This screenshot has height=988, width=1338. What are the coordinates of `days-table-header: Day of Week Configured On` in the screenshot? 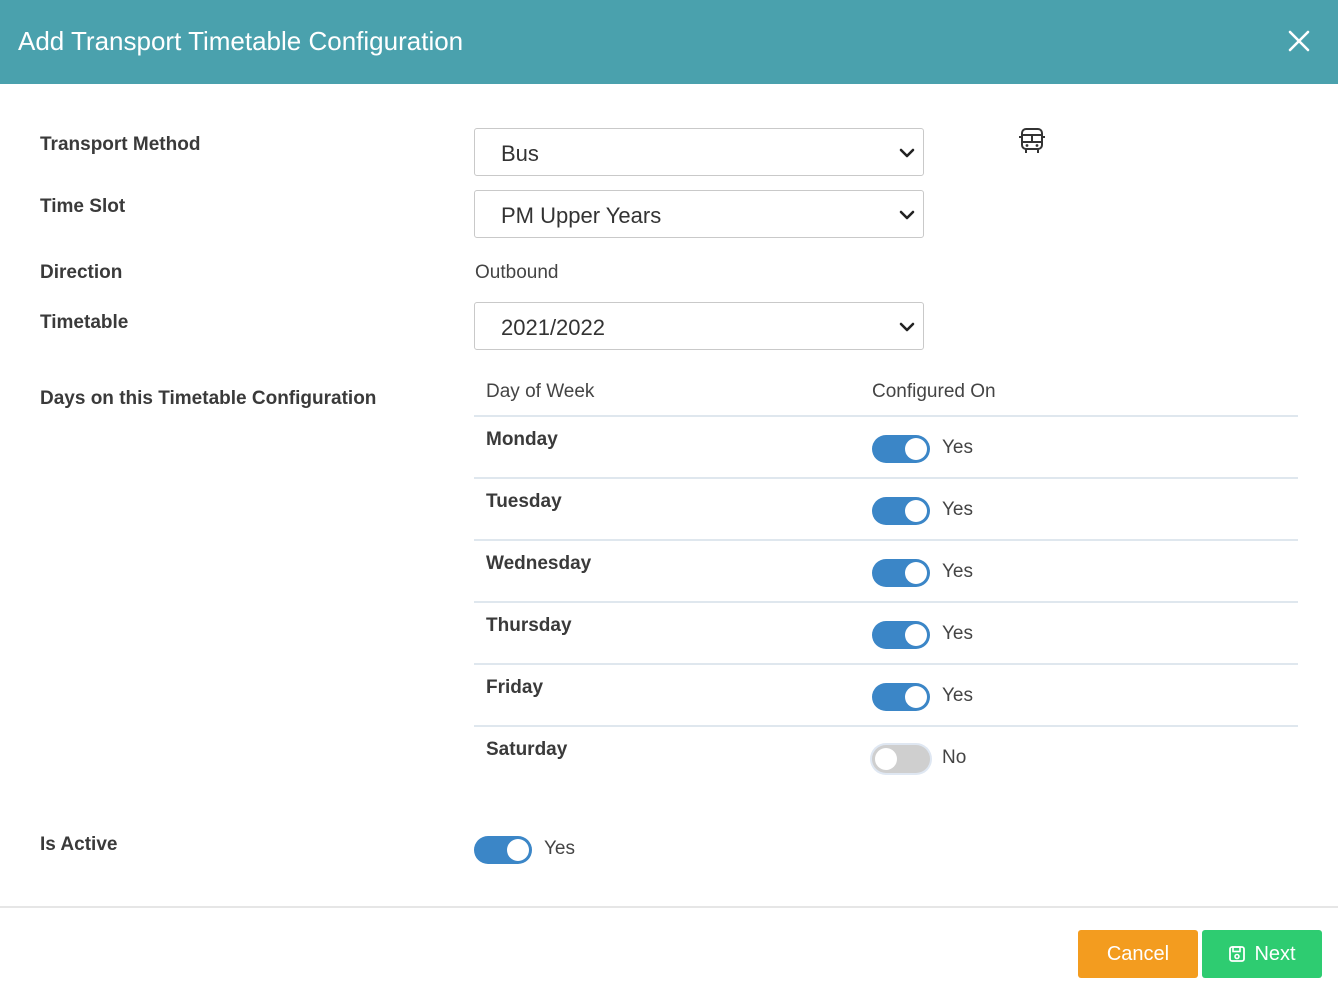 It's located at (886, 394).